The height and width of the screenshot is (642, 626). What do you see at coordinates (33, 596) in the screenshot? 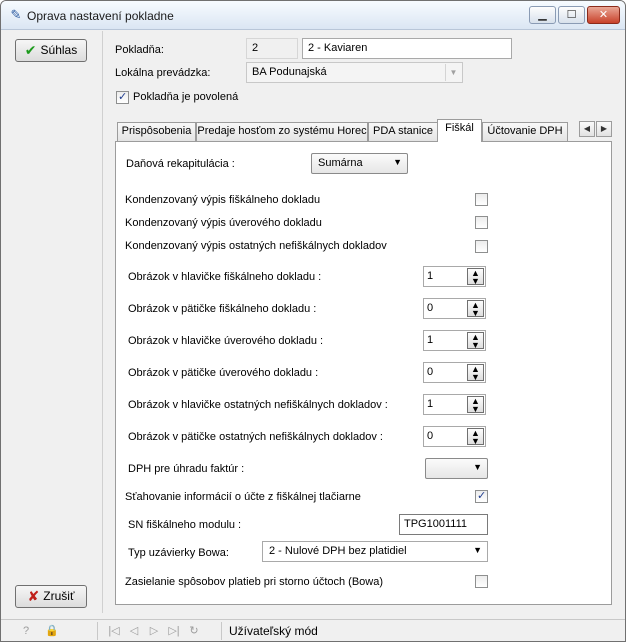
I see `close-x-icon: ✘` at bounding box center [33, 596].